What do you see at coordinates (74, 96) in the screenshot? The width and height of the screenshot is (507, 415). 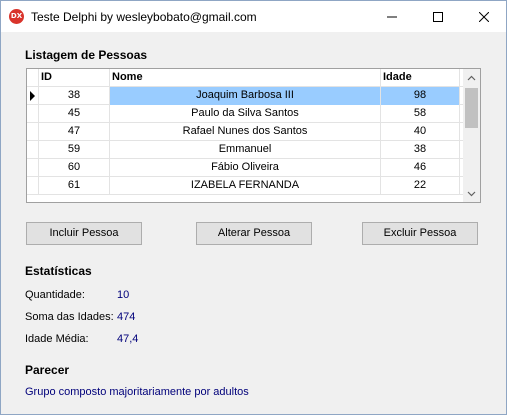 I see `cell-id: 38` at bounding box center [74, 96].